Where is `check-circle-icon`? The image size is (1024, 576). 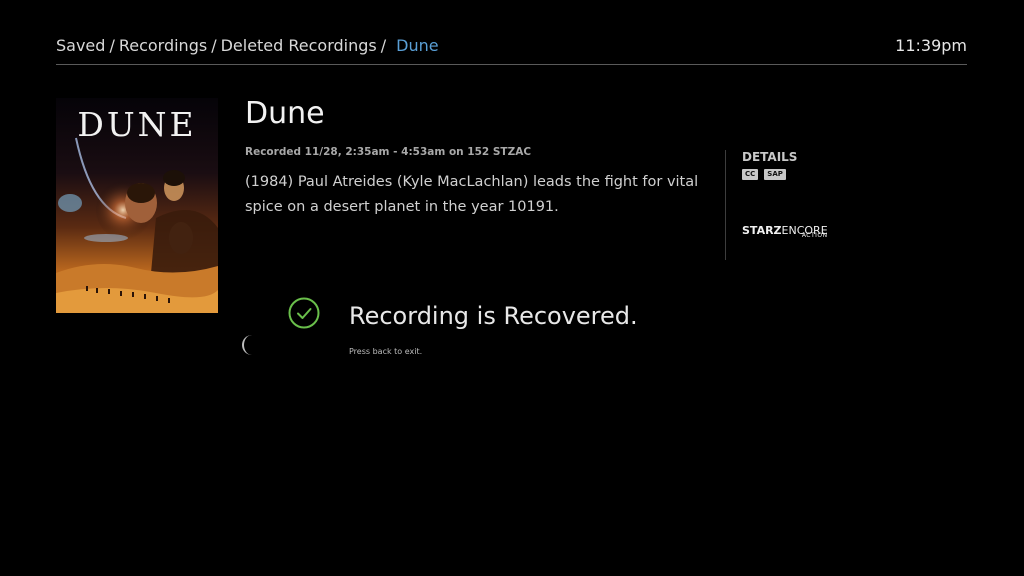 check-circle-icon is located at coordinates (304, 313).